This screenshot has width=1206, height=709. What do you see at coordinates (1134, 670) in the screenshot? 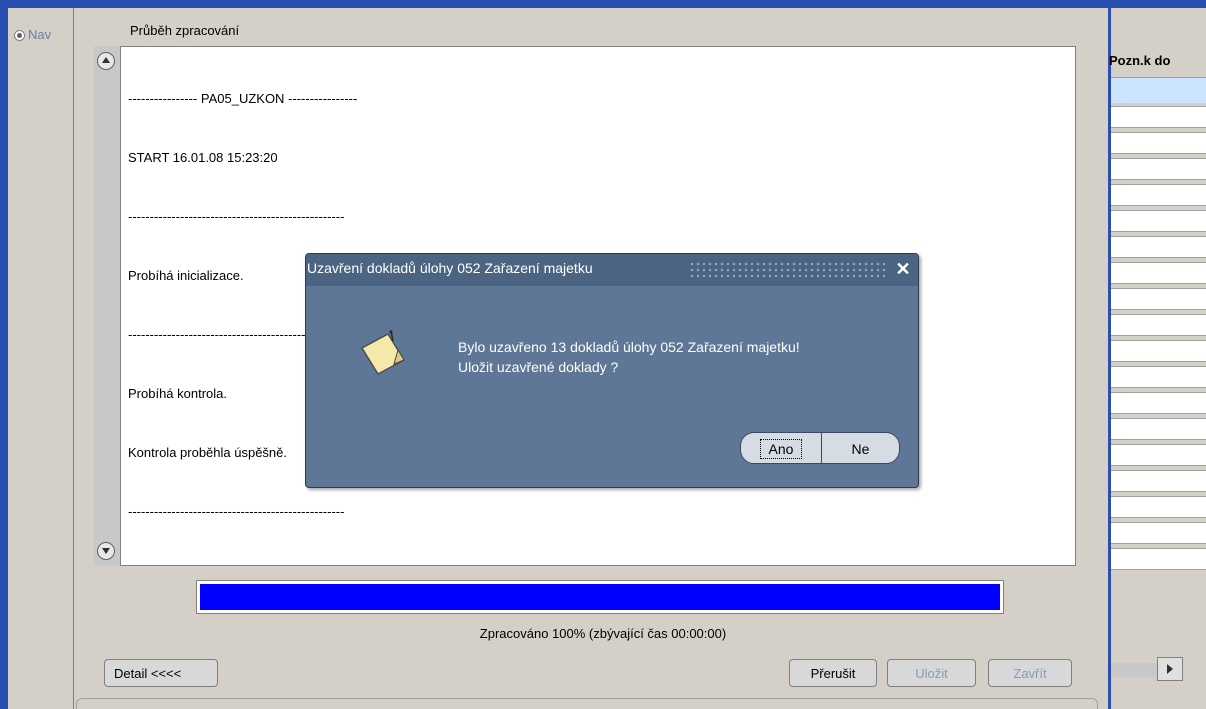
I see `horizontal-scrollbar` at bounding box center [1134, 670].